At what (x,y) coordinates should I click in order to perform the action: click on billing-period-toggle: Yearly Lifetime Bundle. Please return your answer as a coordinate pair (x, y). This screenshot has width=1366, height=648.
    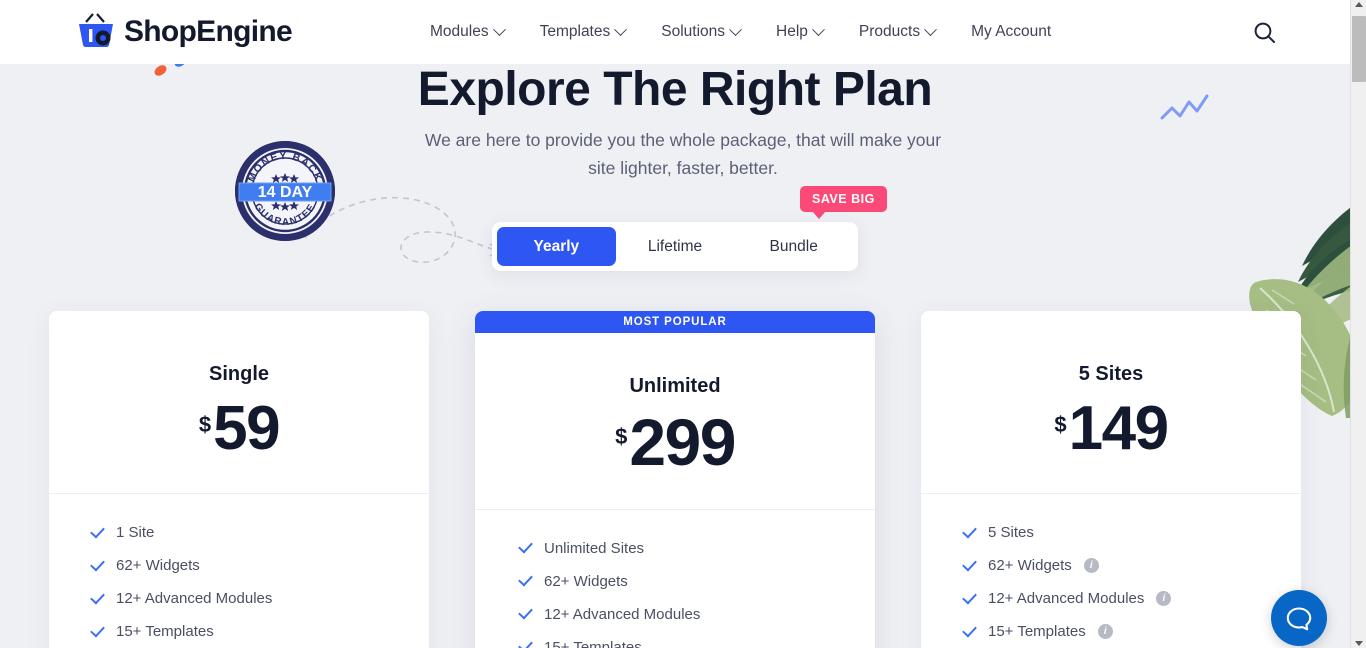
    Looking at the image, I should click on (675, 246).